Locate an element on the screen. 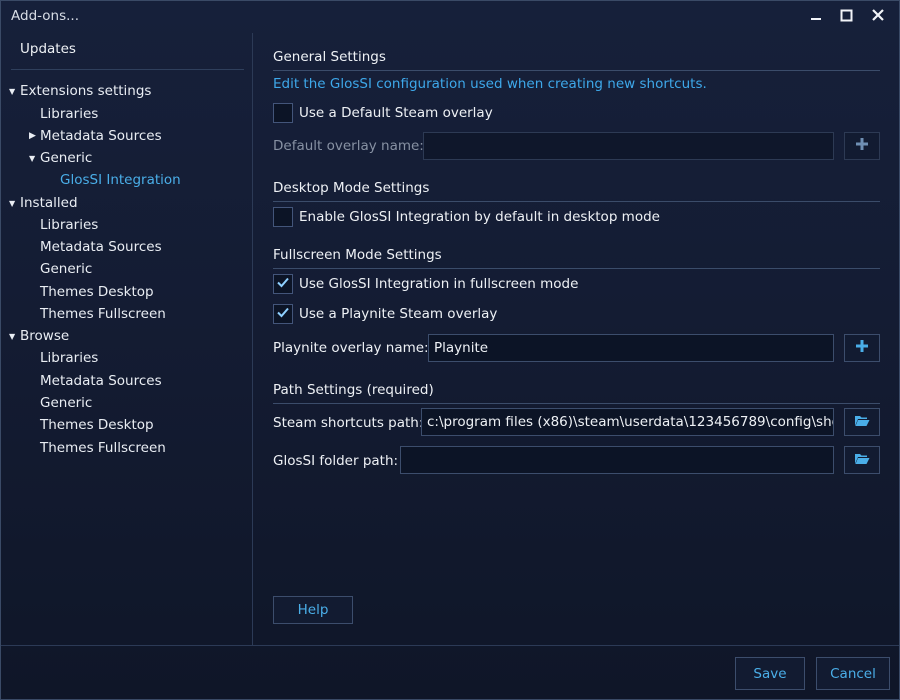 The image size is (900, 700). tree-item-glossi-integration: GlosSI Integration is located at coordinates (120, 180).